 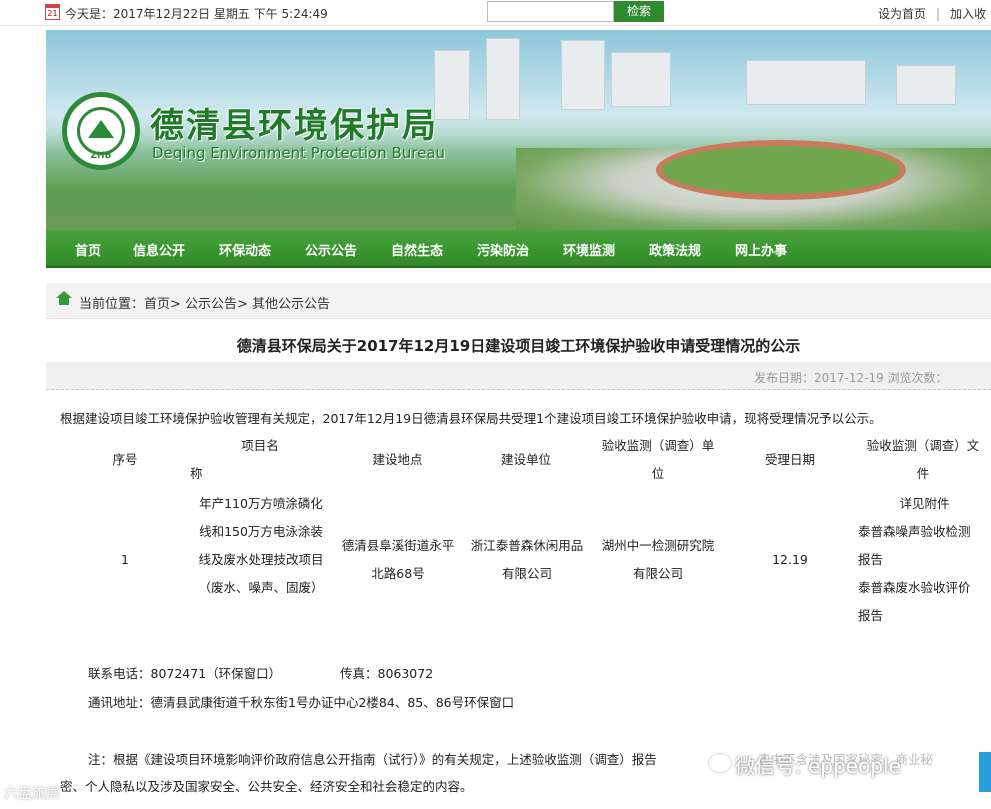 I want to click on contact-address: 通讯地址：德清县武康街道千秋东街1号办证中心2楼84、85、86号环保窗口, so click(x=301, y=702).